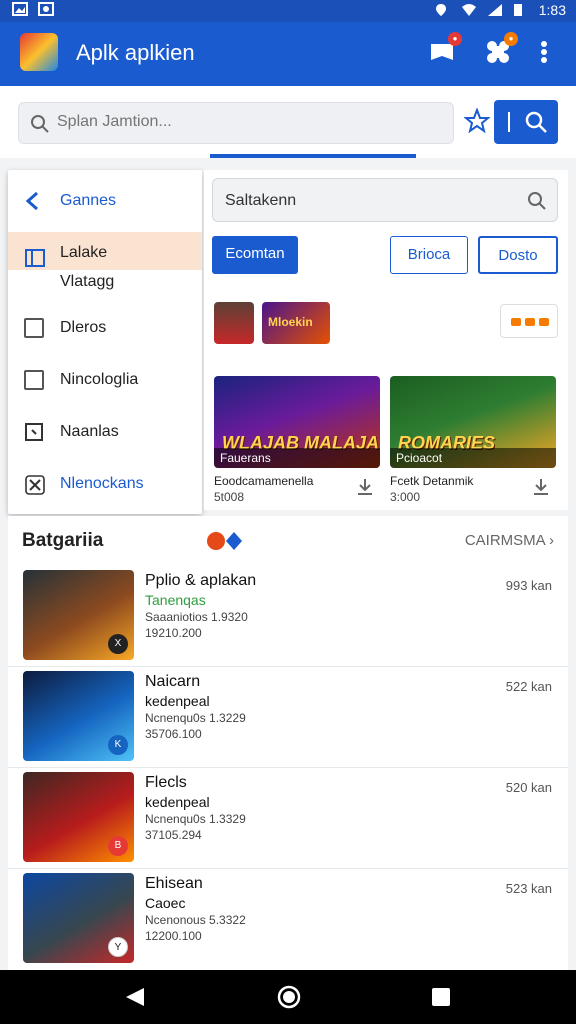 This screenshot has height=1024, width=576. I want to click on drawer-item-nincologlia: Nincologlia, so click(105, 382).